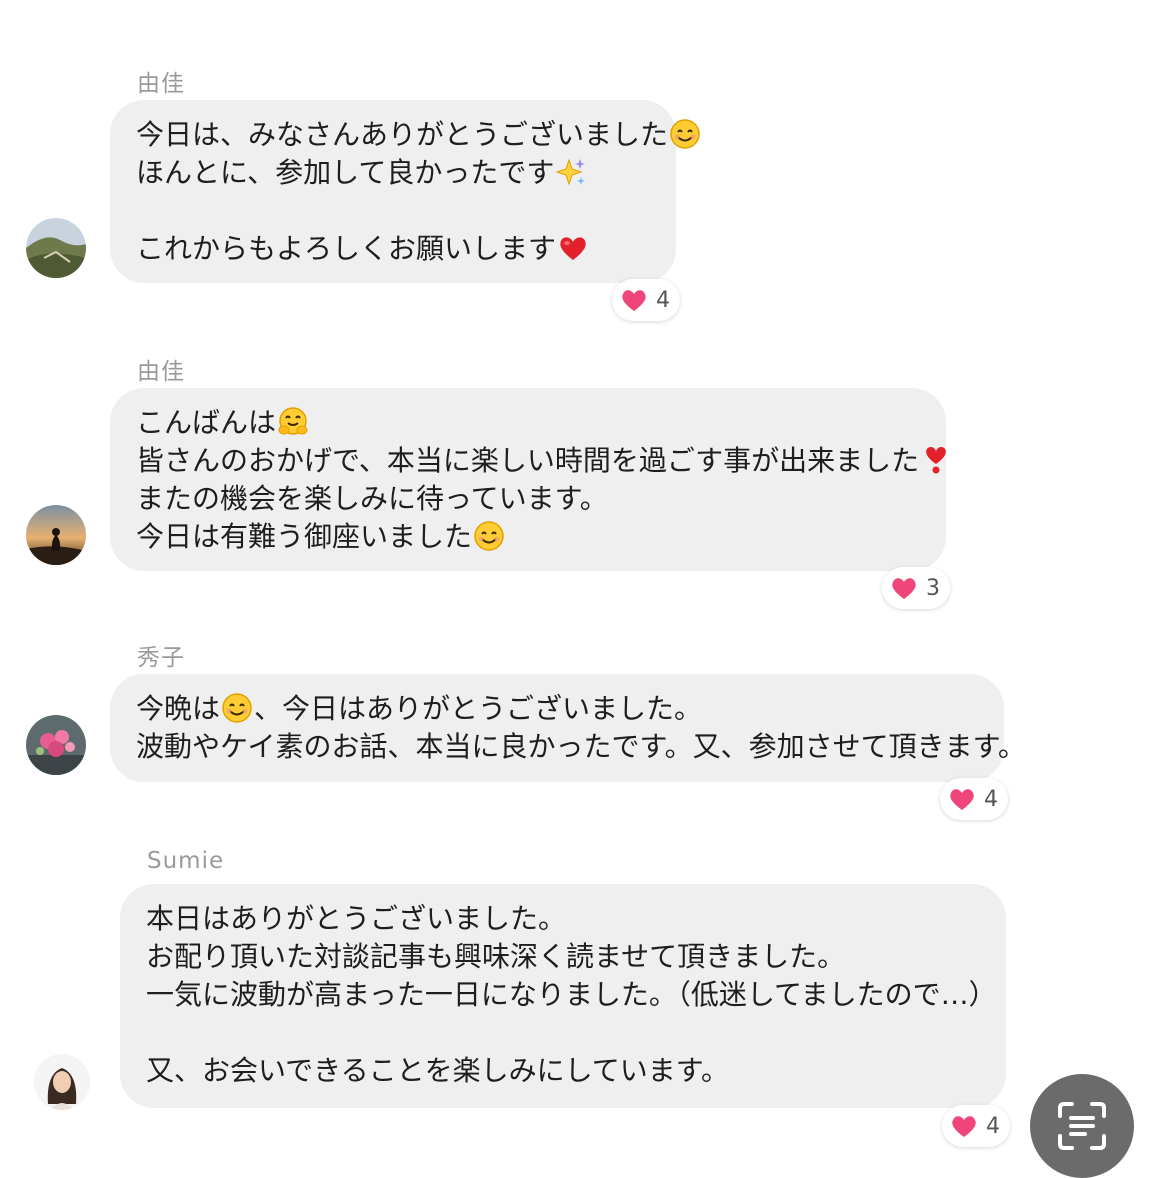 Image resolution: width=1170 pixels, height=1178 pixels. Describe the element at coordinates (933, 588) in the screenshot. I see `reaction-count: 3` at that location.